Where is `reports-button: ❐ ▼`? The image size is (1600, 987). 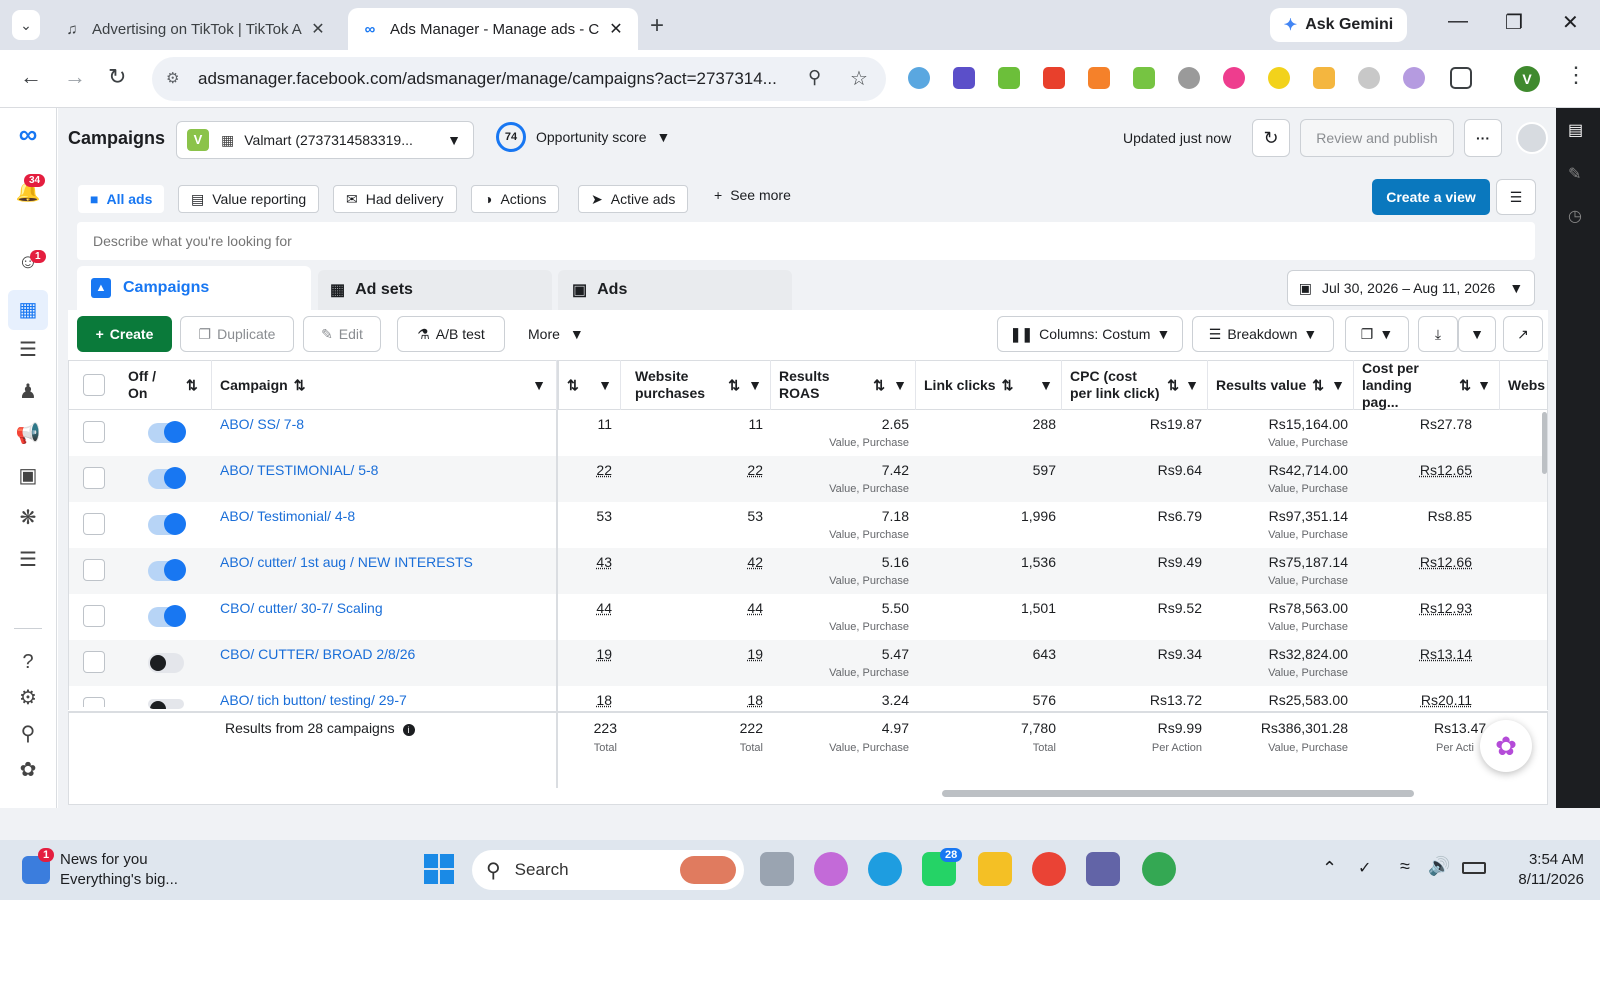 reports-button: ❐ ▼ is located at coordinates (1377, 334).